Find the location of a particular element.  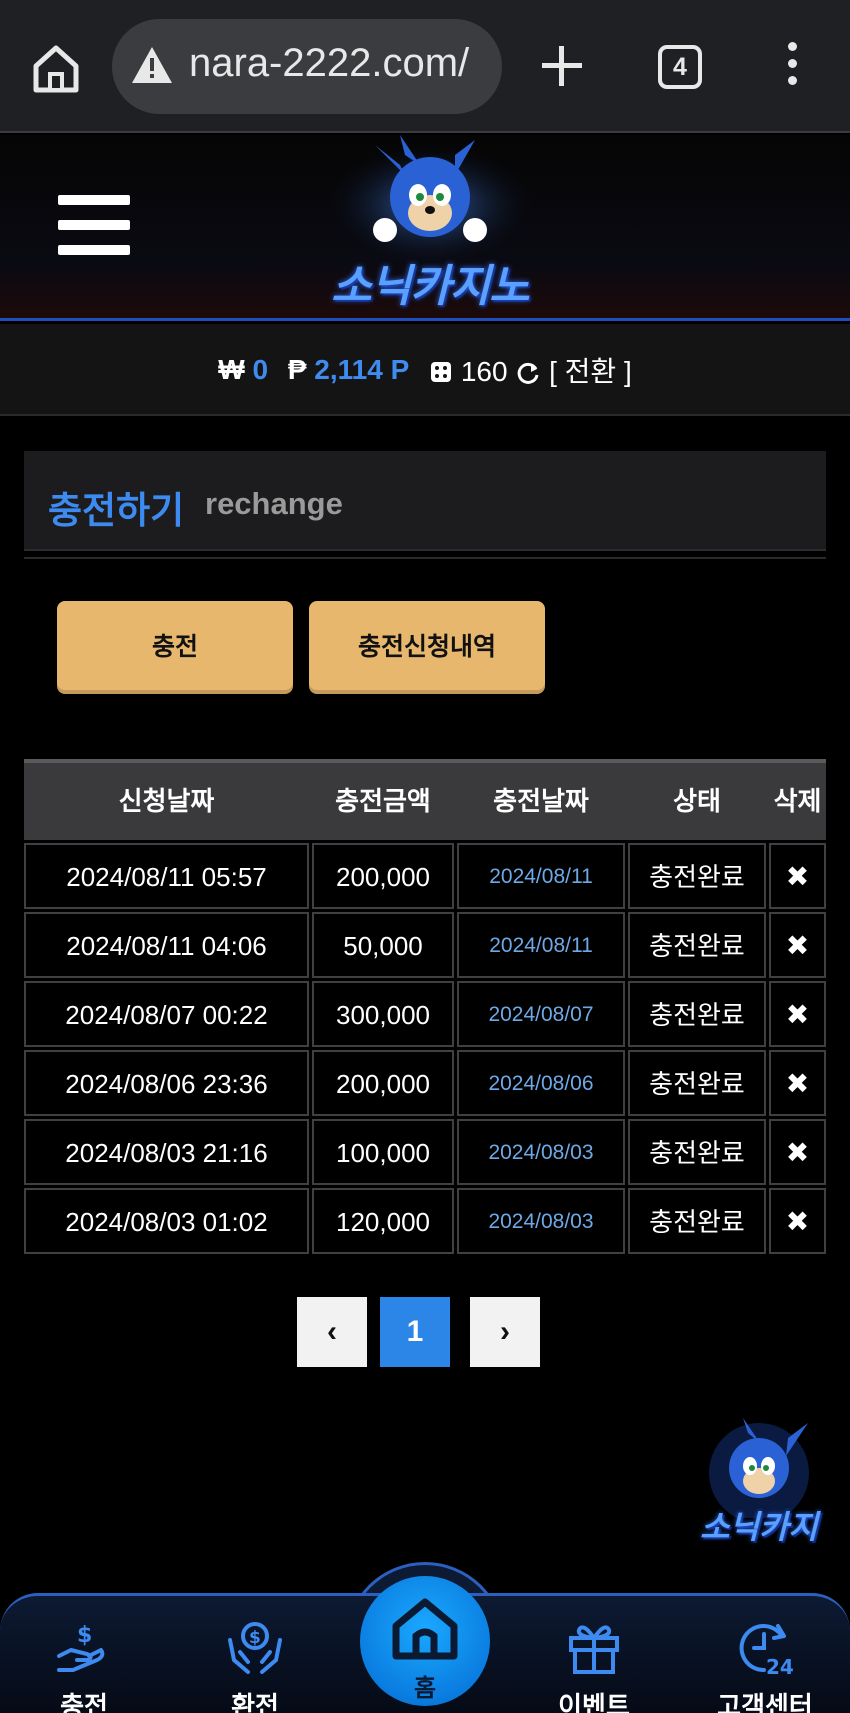

hands-money-icon: $ is located at coordinates (255, 1648).